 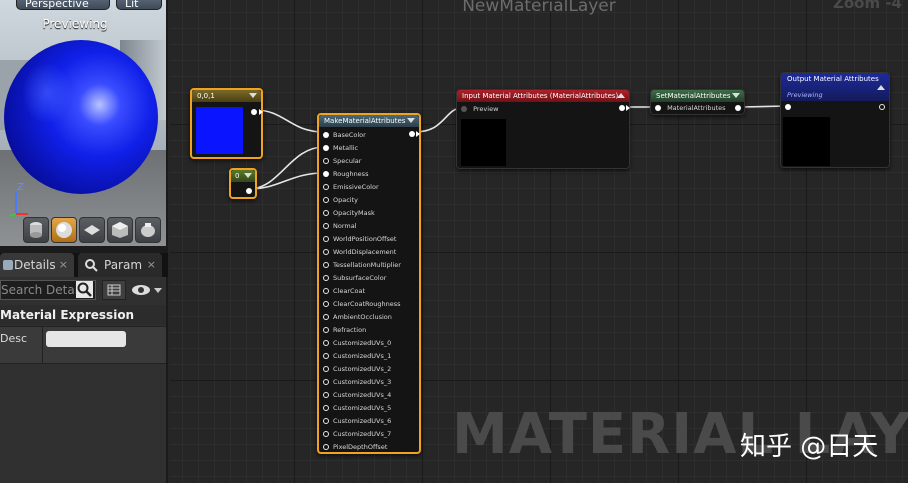 What do you see at coordinates (63, 5) in the screenshot?
I see `perspective-button: Perspective` at bounding box center [63, 5].